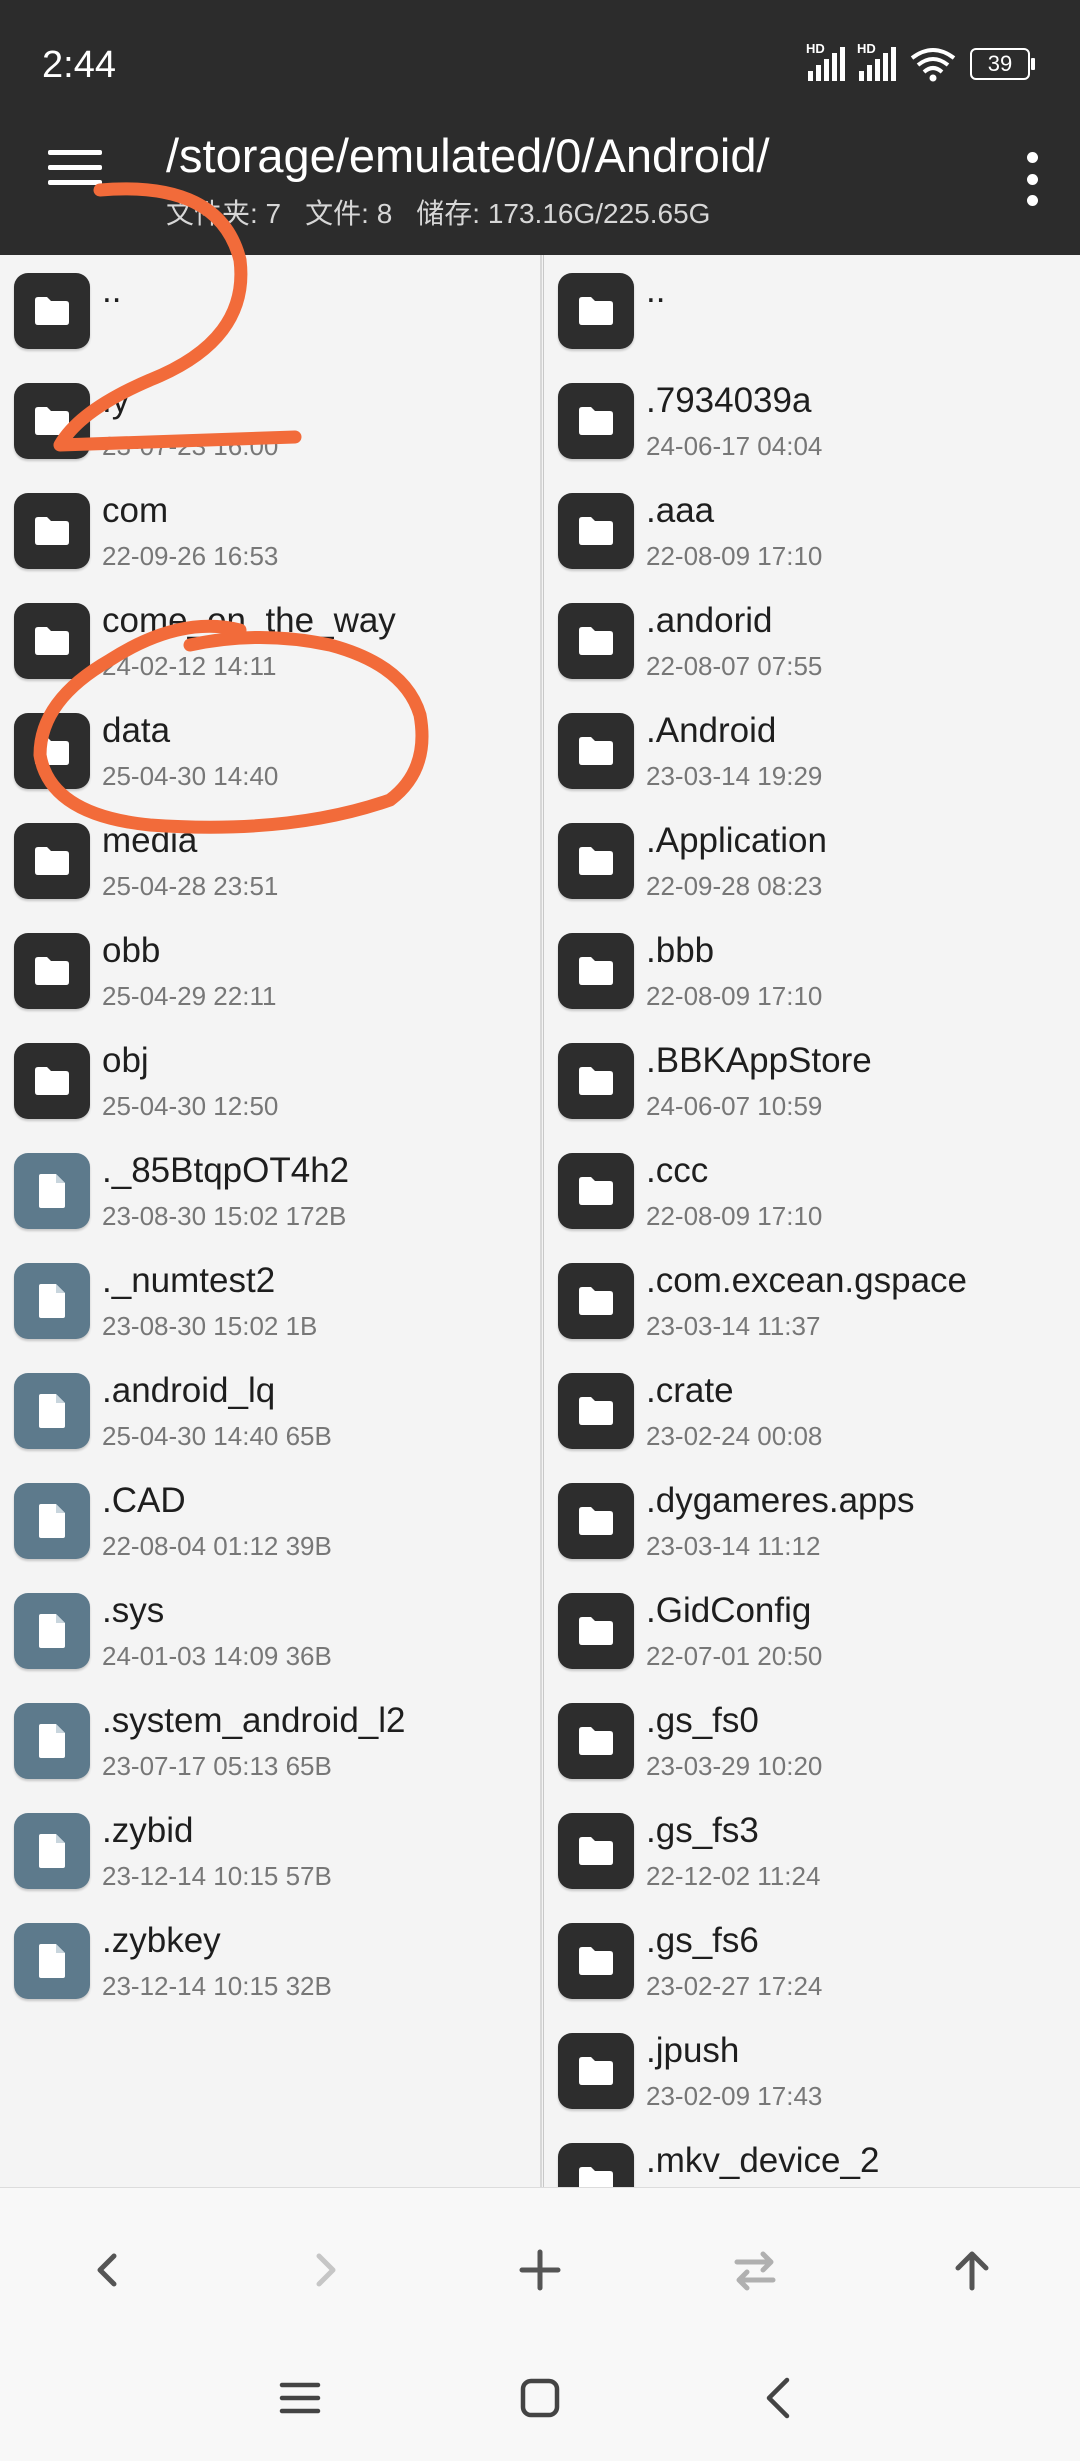 The width and height of the screenshot is (1080, 2461). Describe the element at coordinates (734, 1436) in the screenshot. I see `item-meta: 23-02-24 00:08` at that location.